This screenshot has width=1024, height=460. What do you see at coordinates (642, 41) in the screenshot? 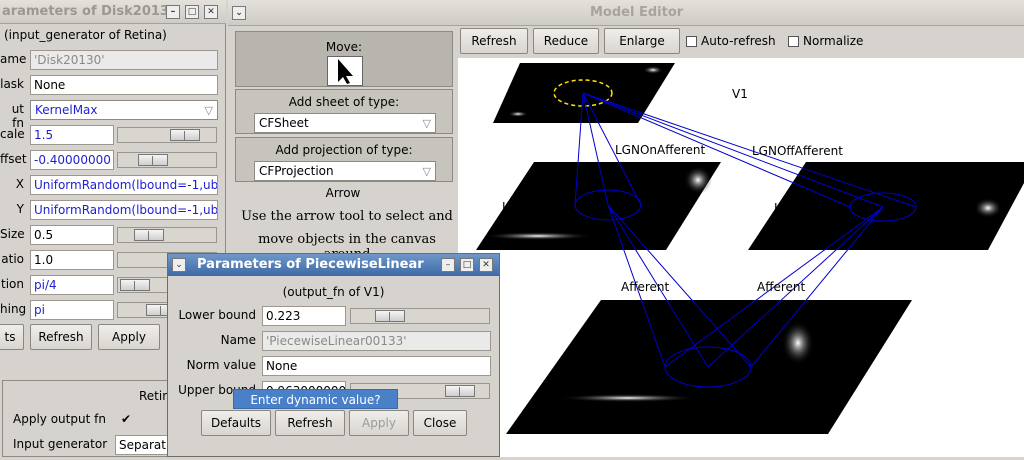
I see `enlarge-button: Enlarge` at bounding box center [642, 41].